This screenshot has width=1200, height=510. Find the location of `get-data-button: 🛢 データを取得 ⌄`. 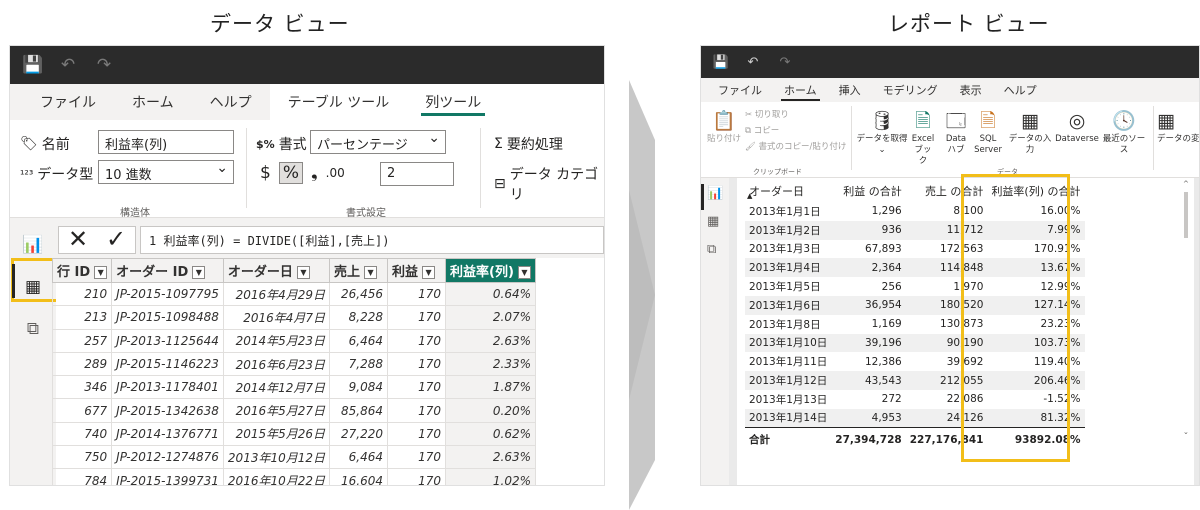

get-data-button: 🛢 データを取得 ⌄ is located at coordinates (882, 132).